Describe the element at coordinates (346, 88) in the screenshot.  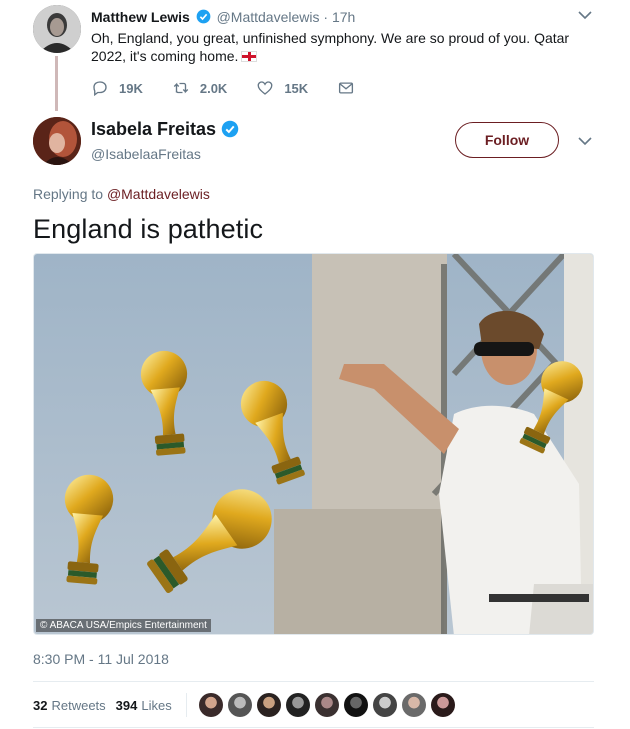
I see `message-icon` at that location.